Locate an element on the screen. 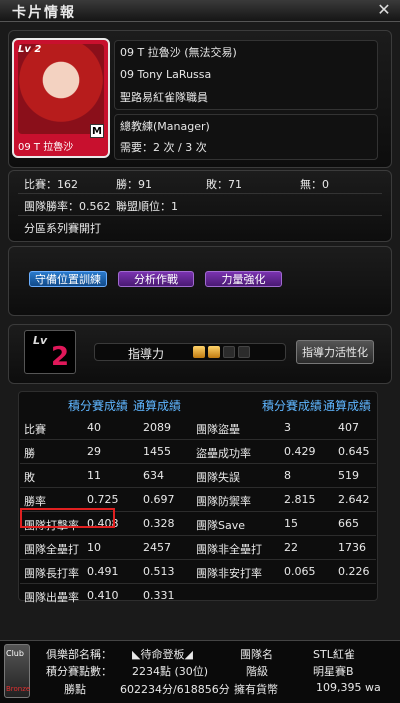  points-value: 2234點 (30位) is located at coordinates (170, 671).